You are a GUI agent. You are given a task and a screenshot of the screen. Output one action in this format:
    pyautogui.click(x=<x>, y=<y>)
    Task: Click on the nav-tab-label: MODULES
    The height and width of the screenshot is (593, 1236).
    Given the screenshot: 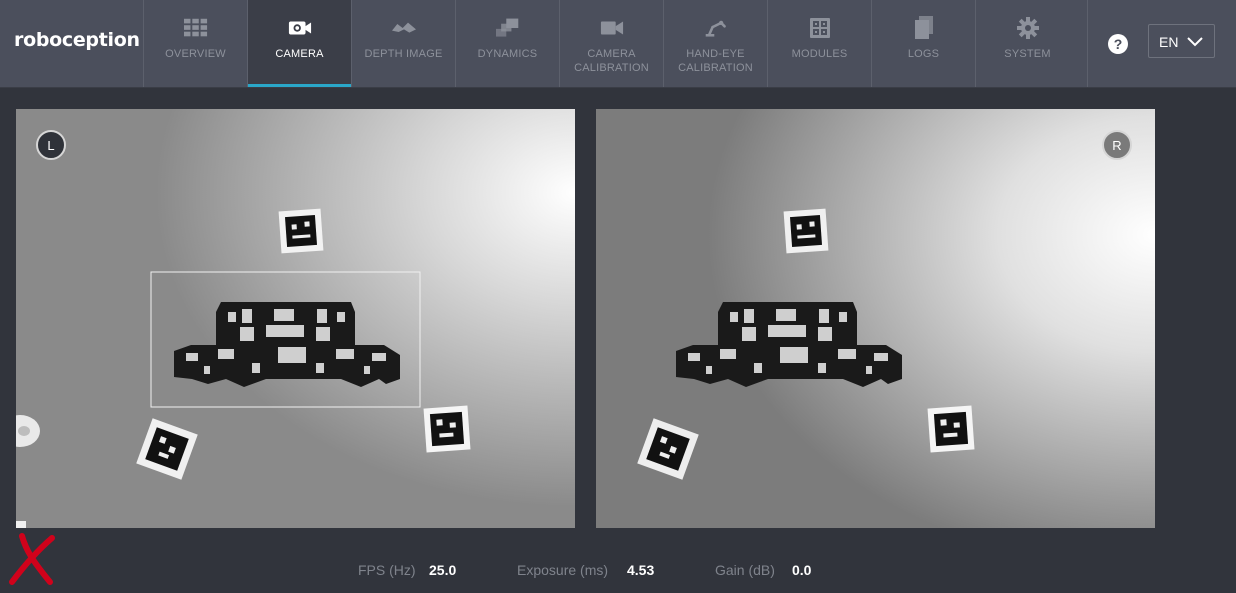 What is the action you would take?
    pyautogui.click(x=819, y=54)
    